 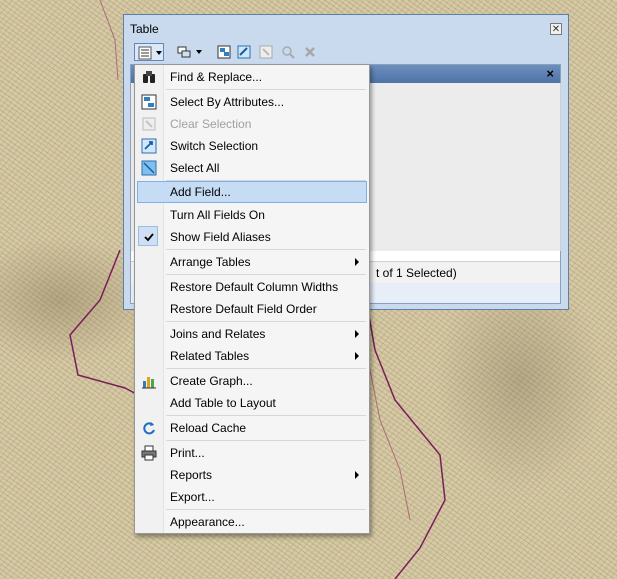 I want to click on map-boundary-line, so click(x=406, y=444).